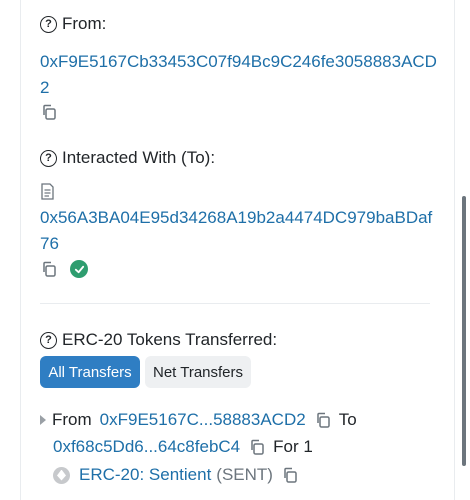 This screenshot has width=470, height=500. I want to click on section-divider, so click(235, 303).